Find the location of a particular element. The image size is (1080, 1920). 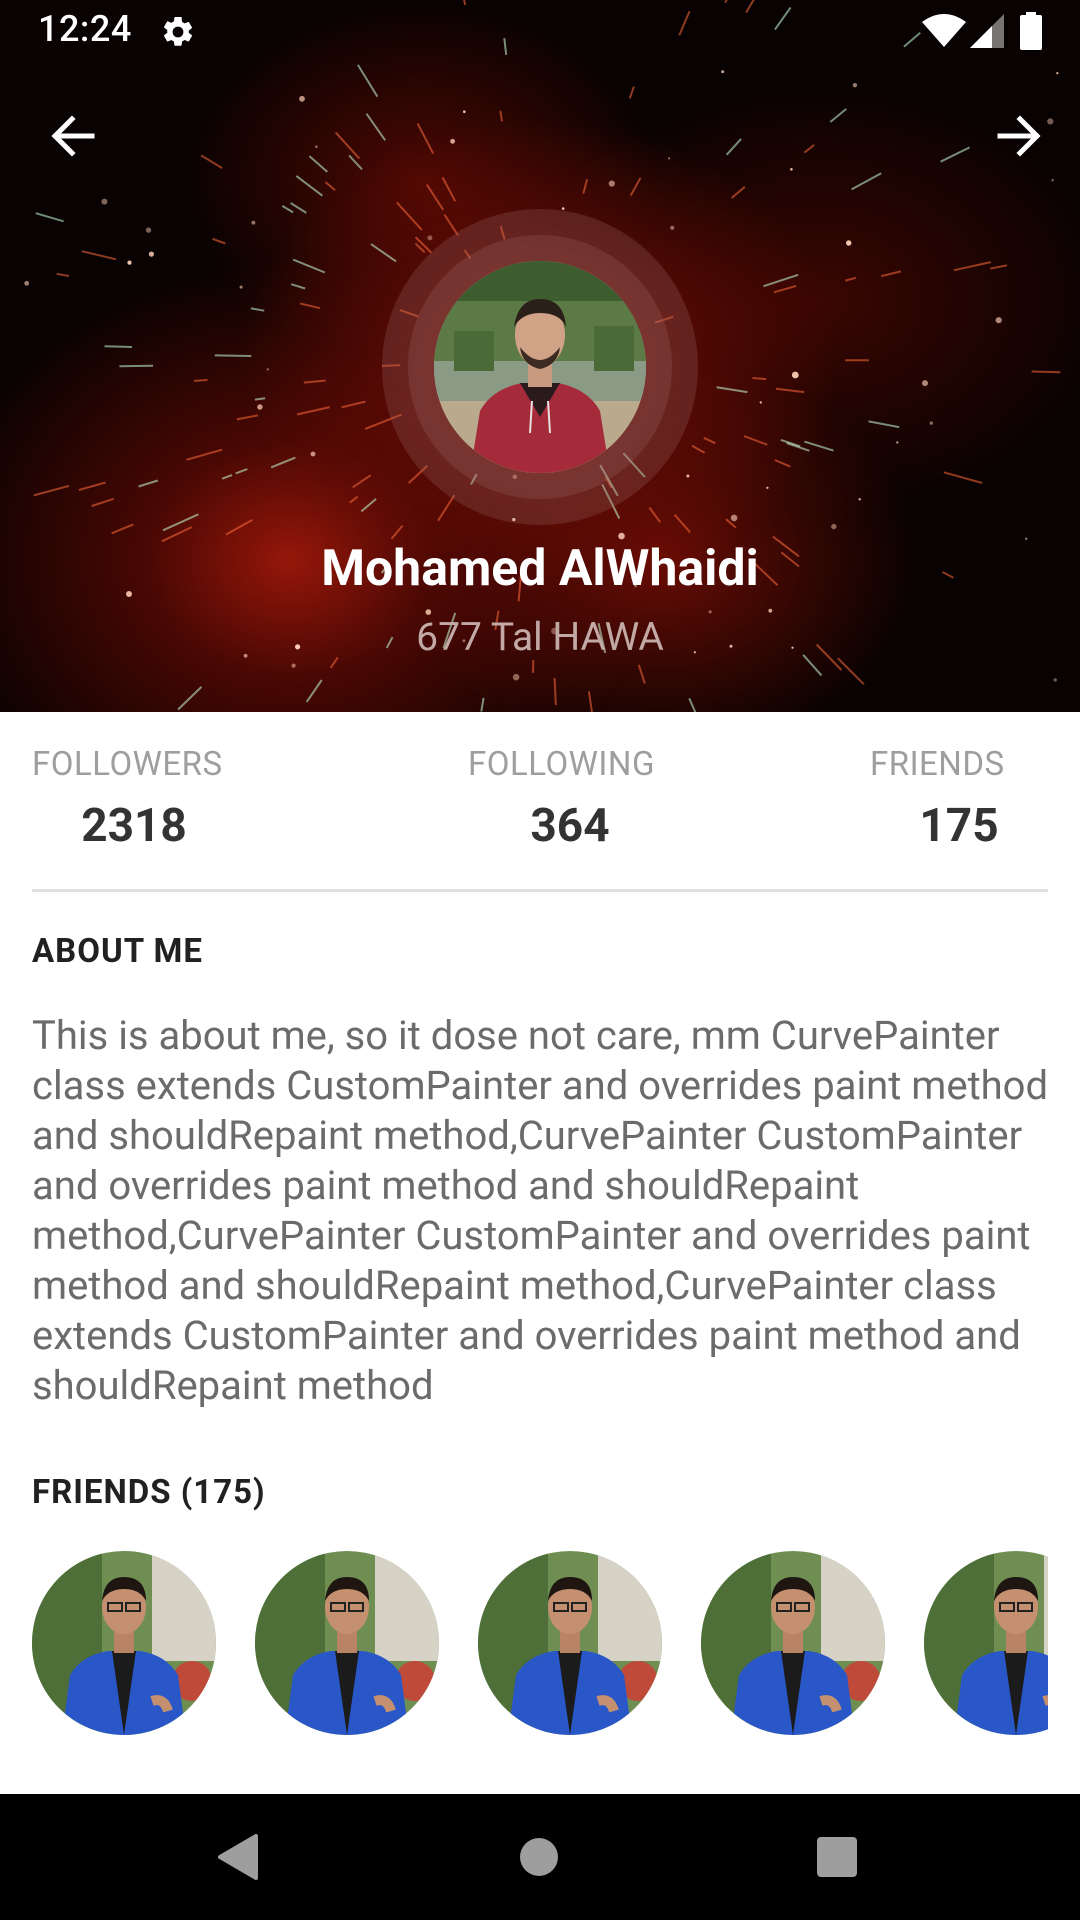

back-button is located at coordinates (74, 136).